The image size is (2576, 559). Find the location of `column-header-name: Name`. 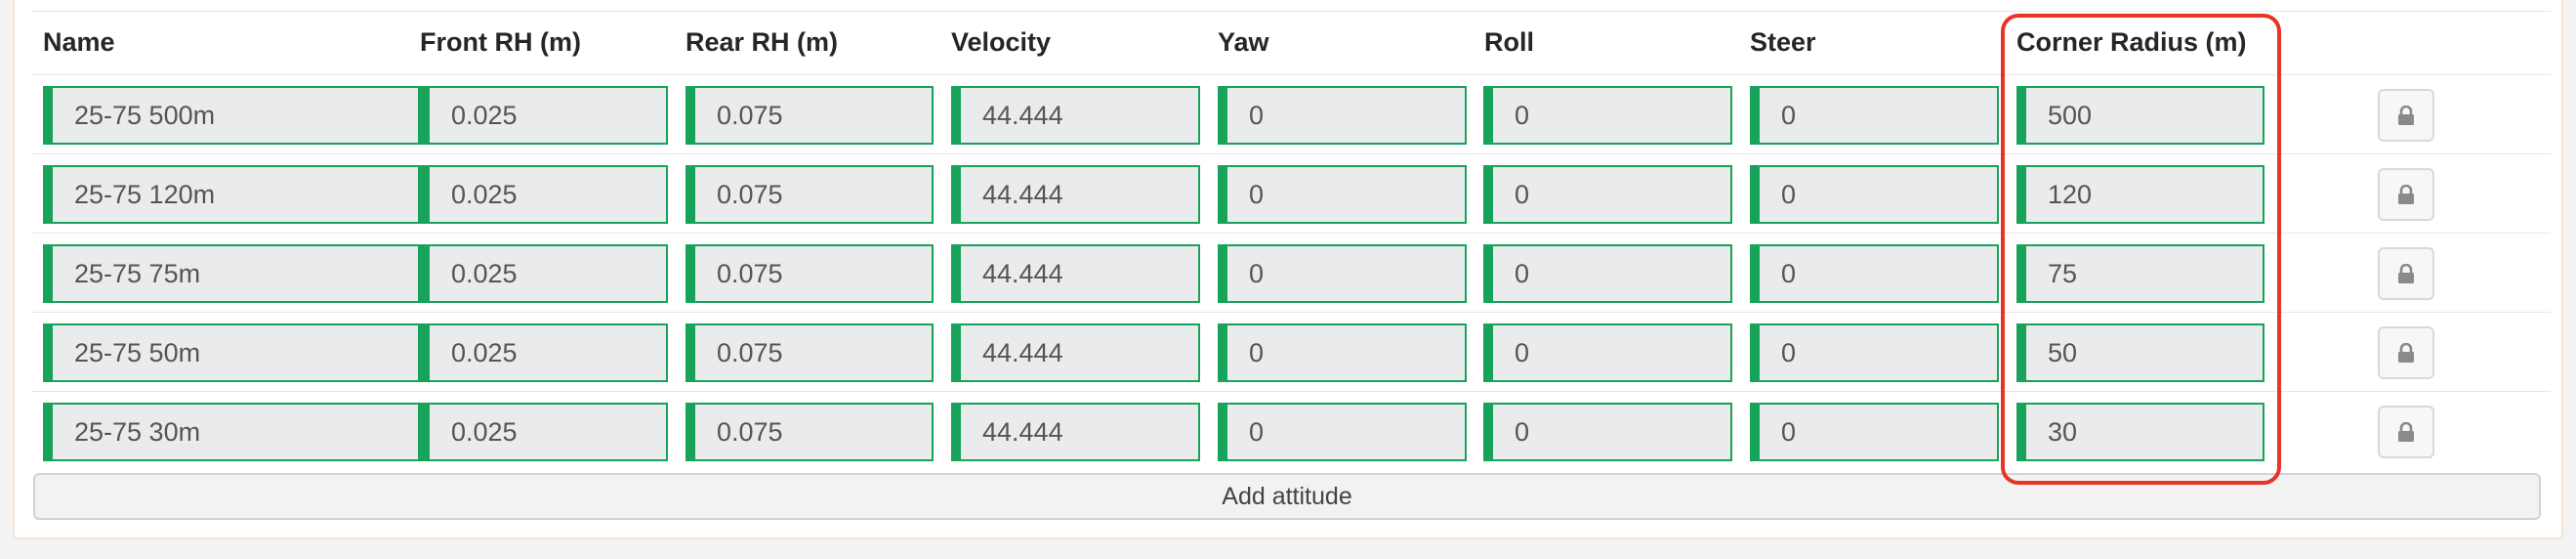

column-header-name: Name is located at coordinates (79, 42).